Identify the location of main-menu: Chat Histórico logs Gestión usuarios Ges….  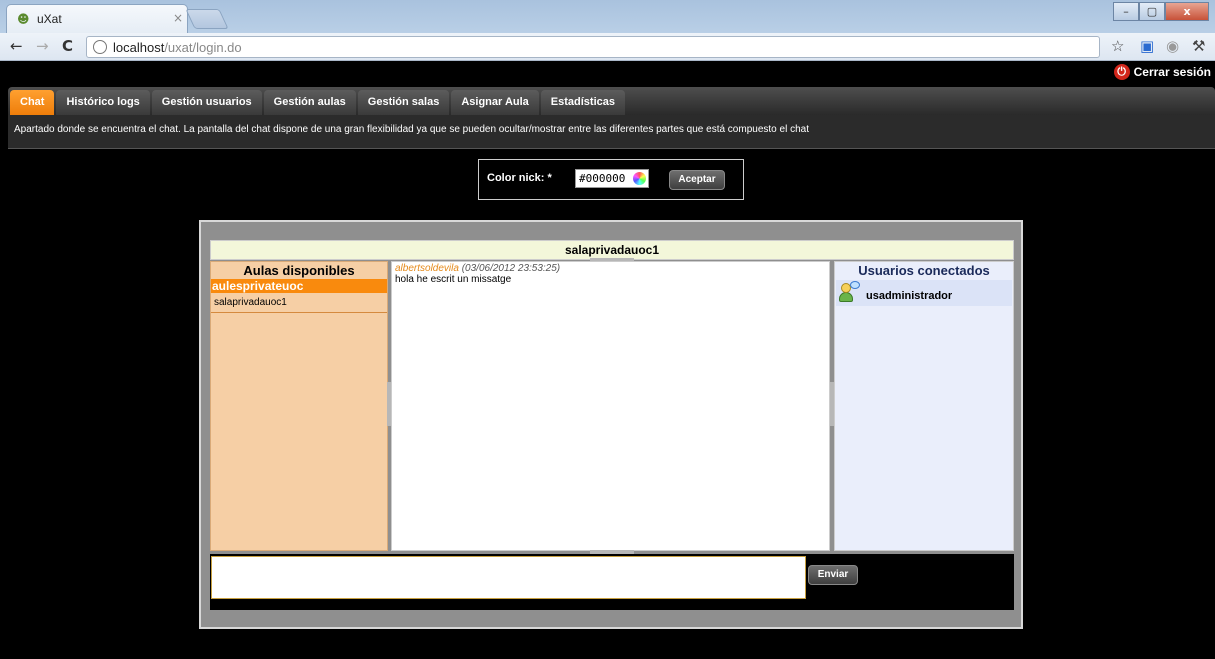
(611, 101).